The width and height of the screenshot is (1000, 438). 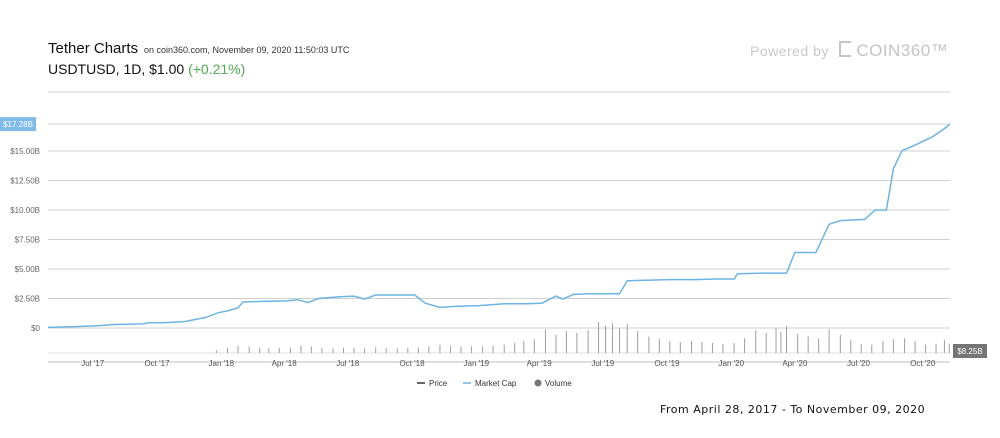 I want to click on y-tick-label: $0, so click(x=35, y=328).